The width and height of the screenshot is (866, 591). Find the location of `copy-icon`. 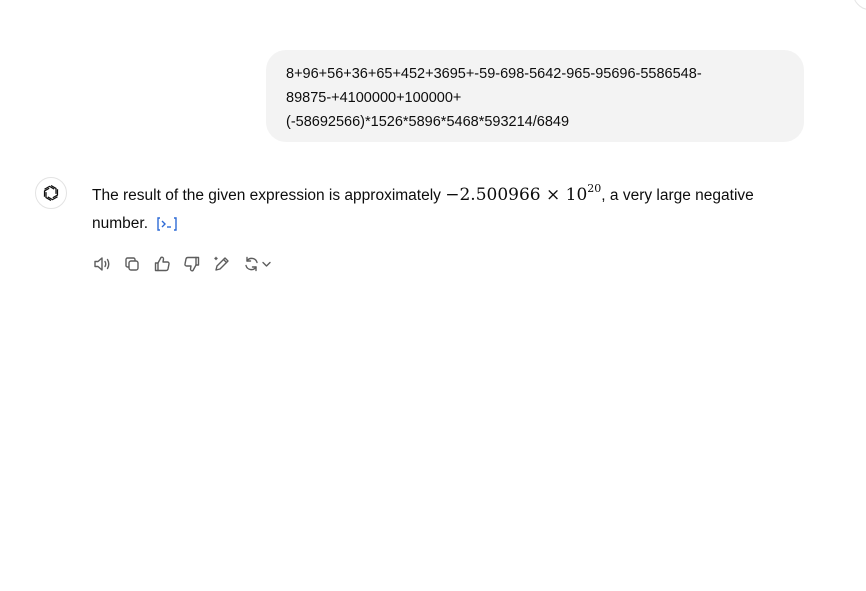

copy-icon is located at coordinates (132, 264).